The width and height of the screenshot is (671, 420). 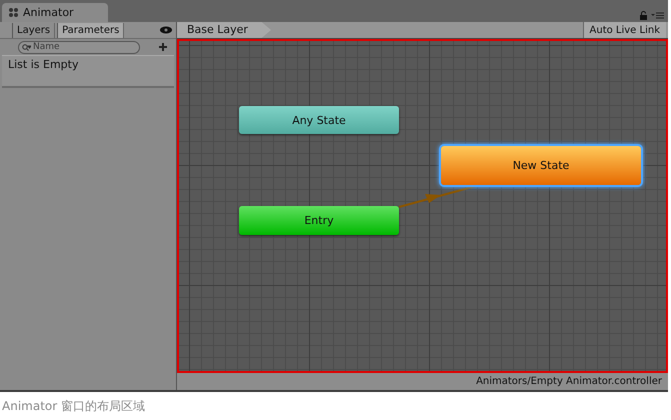 What do you see at coordinates (73, 406) in the screenshot?
I see `caption: Animator 窗口的布局区域` at bounding box center [73, 406].